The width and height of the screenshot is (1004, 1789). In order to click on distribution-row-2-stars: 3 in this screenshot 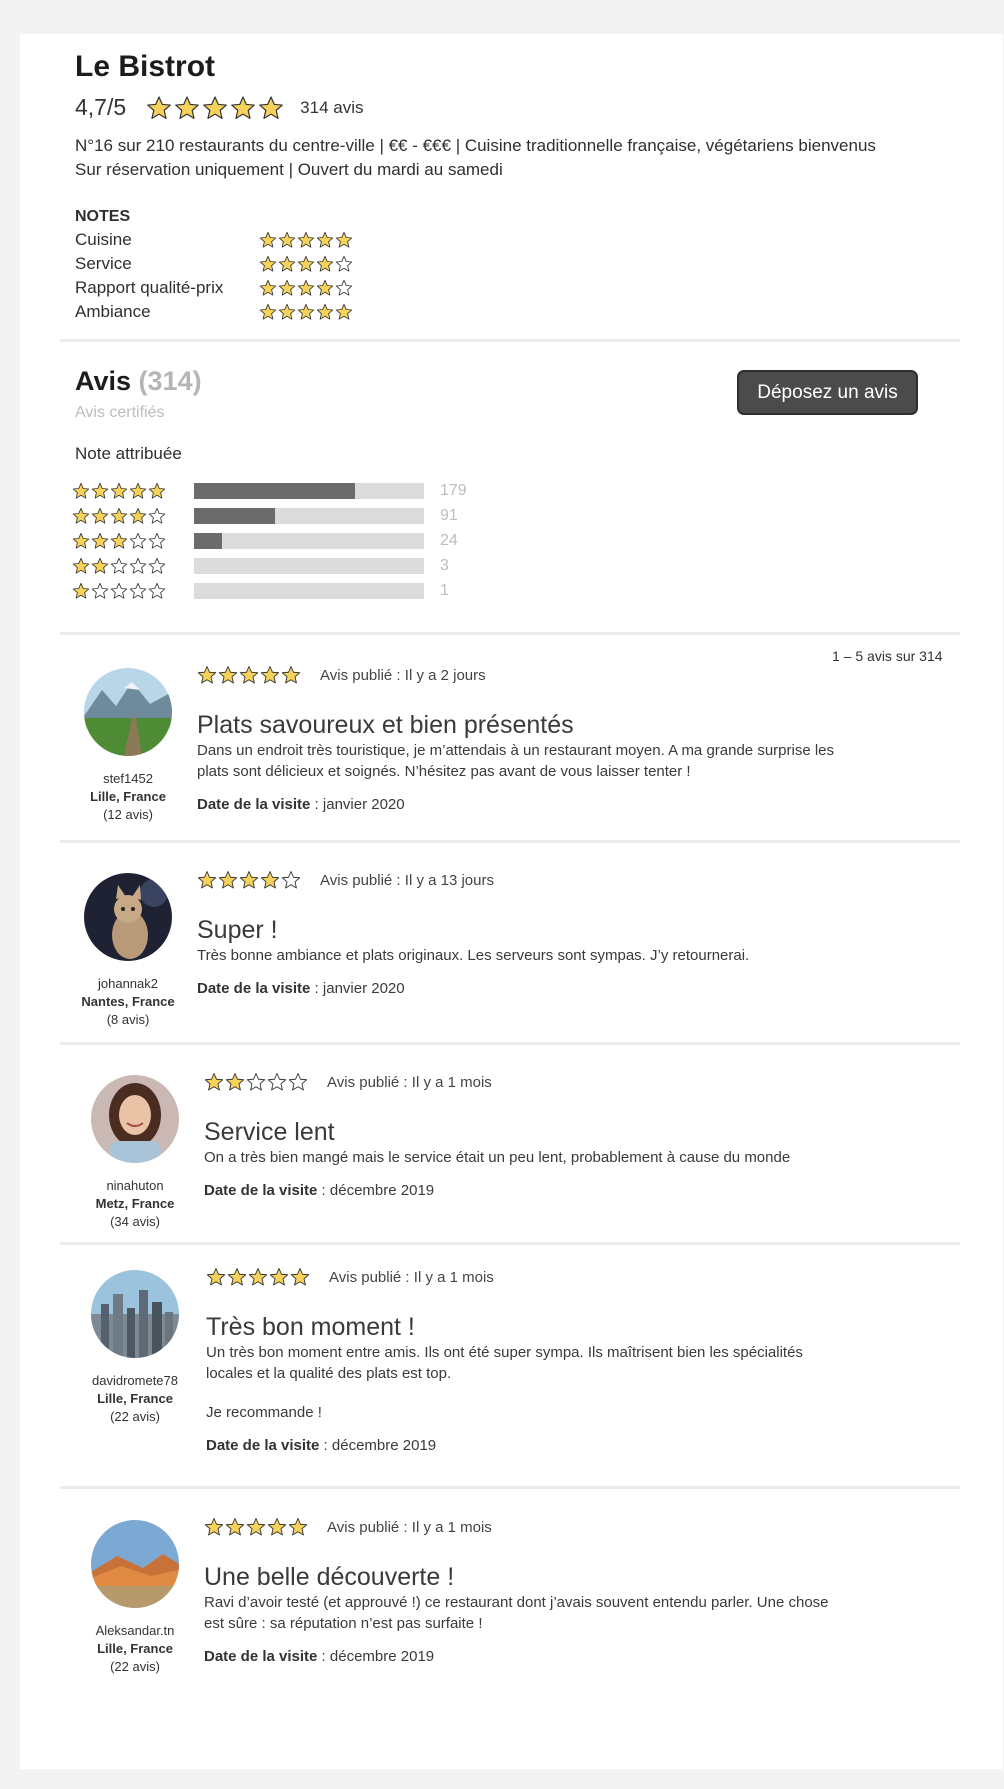, I will do `click(269, 565)`.